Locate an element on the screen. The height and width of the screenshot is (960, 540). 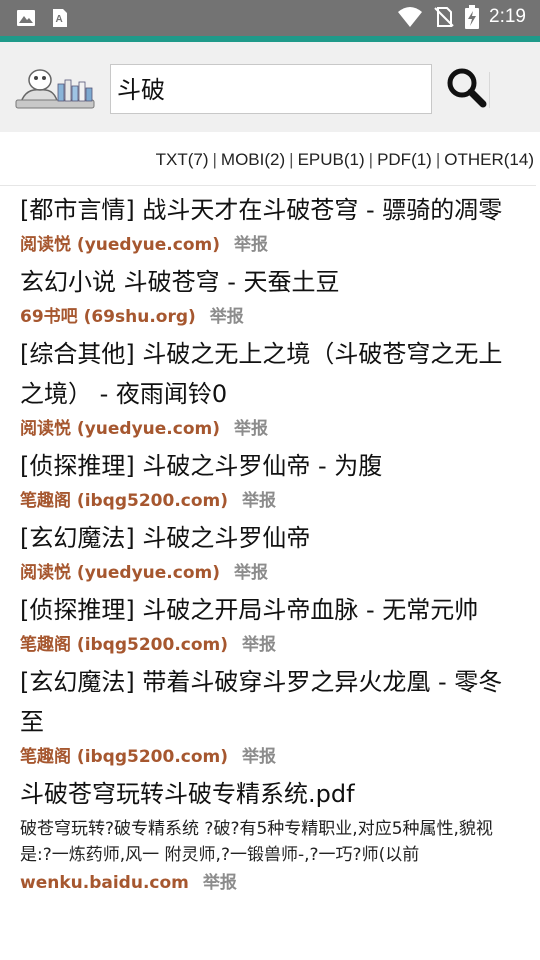
wifi-icon is located at coordinates (410, 17).